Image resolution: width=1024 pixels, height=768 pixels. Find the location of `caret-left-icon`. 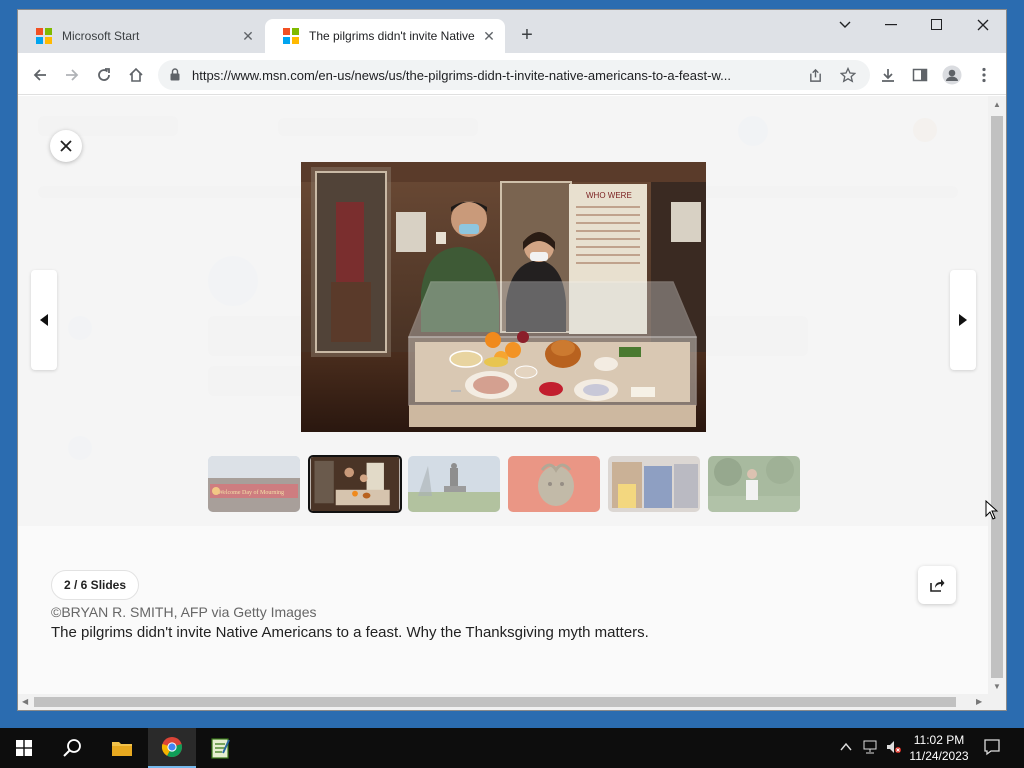

caret-left-icon is located at coordinates (44, 320).